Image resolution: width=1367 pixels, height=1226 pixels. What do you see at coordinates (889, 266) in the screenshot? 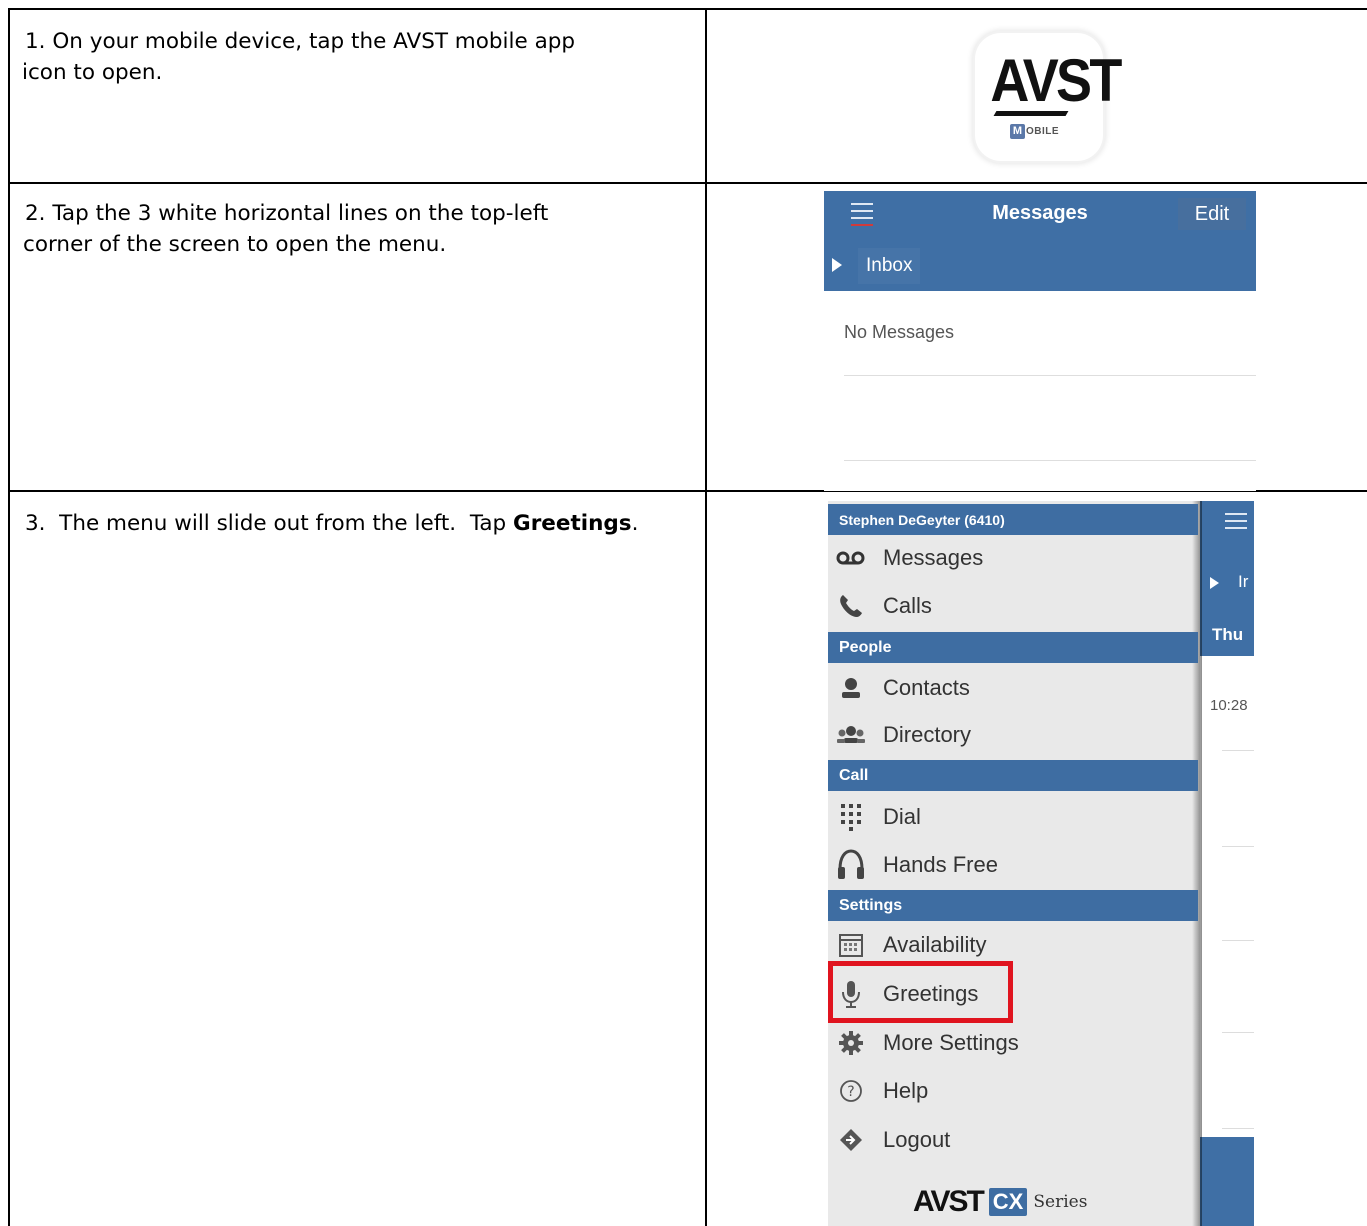
I see `inbox-label: Inbox` at bounding box center [889, 266].